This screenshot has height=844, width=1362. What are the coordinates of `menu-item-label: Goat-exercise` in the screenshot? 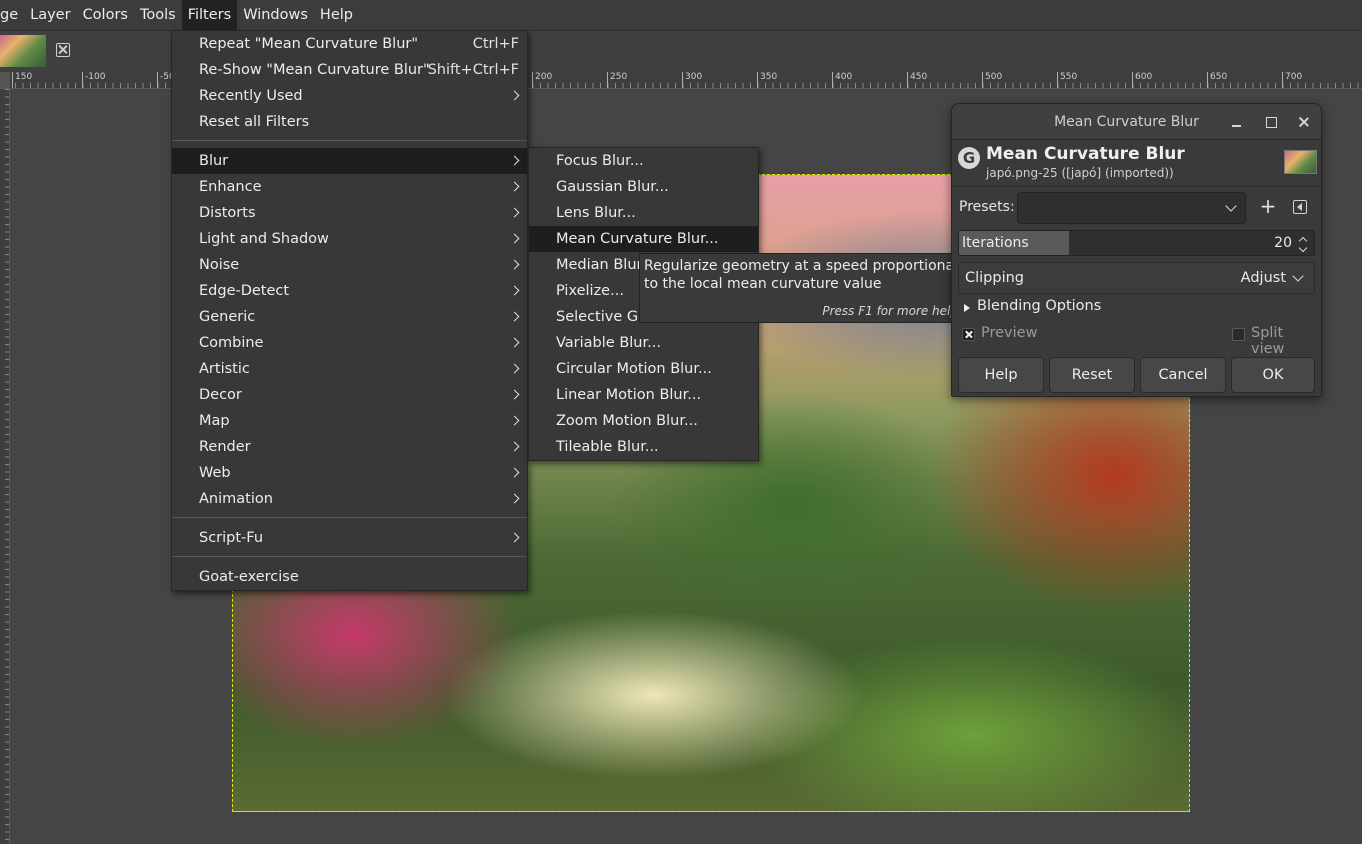 It's located at (249, 577).